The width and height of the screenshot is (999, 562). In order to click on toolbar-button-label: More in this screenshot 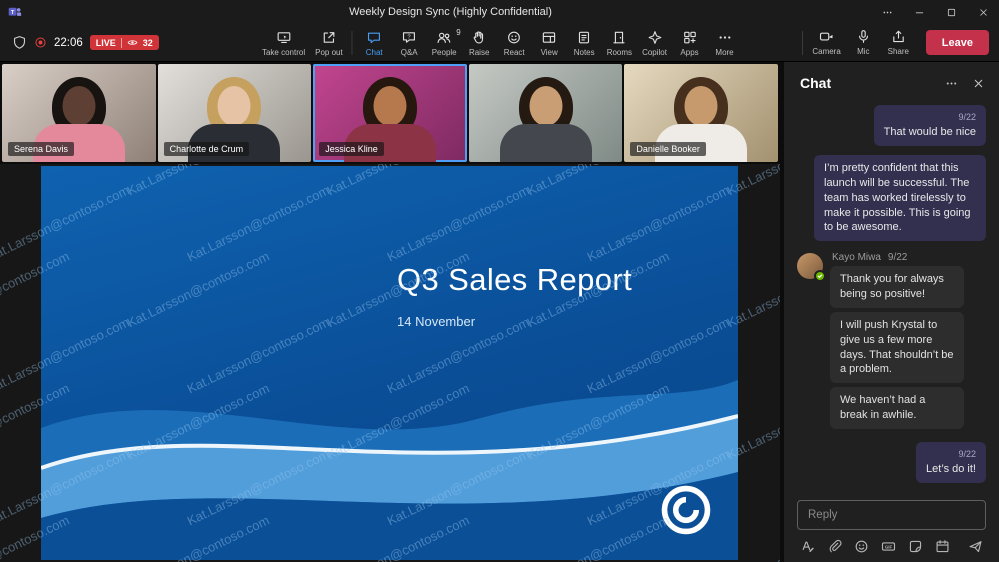, I will do `click(724, 52)`.